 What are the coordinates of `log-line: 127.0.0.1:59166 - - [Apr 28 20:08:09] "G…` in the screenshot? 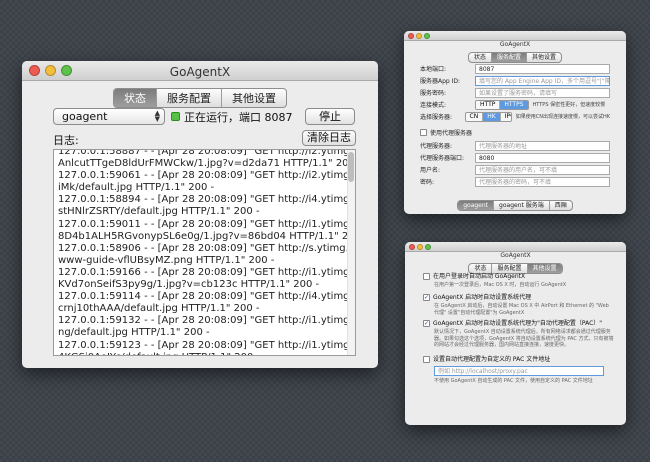 It's located at (206, 272).